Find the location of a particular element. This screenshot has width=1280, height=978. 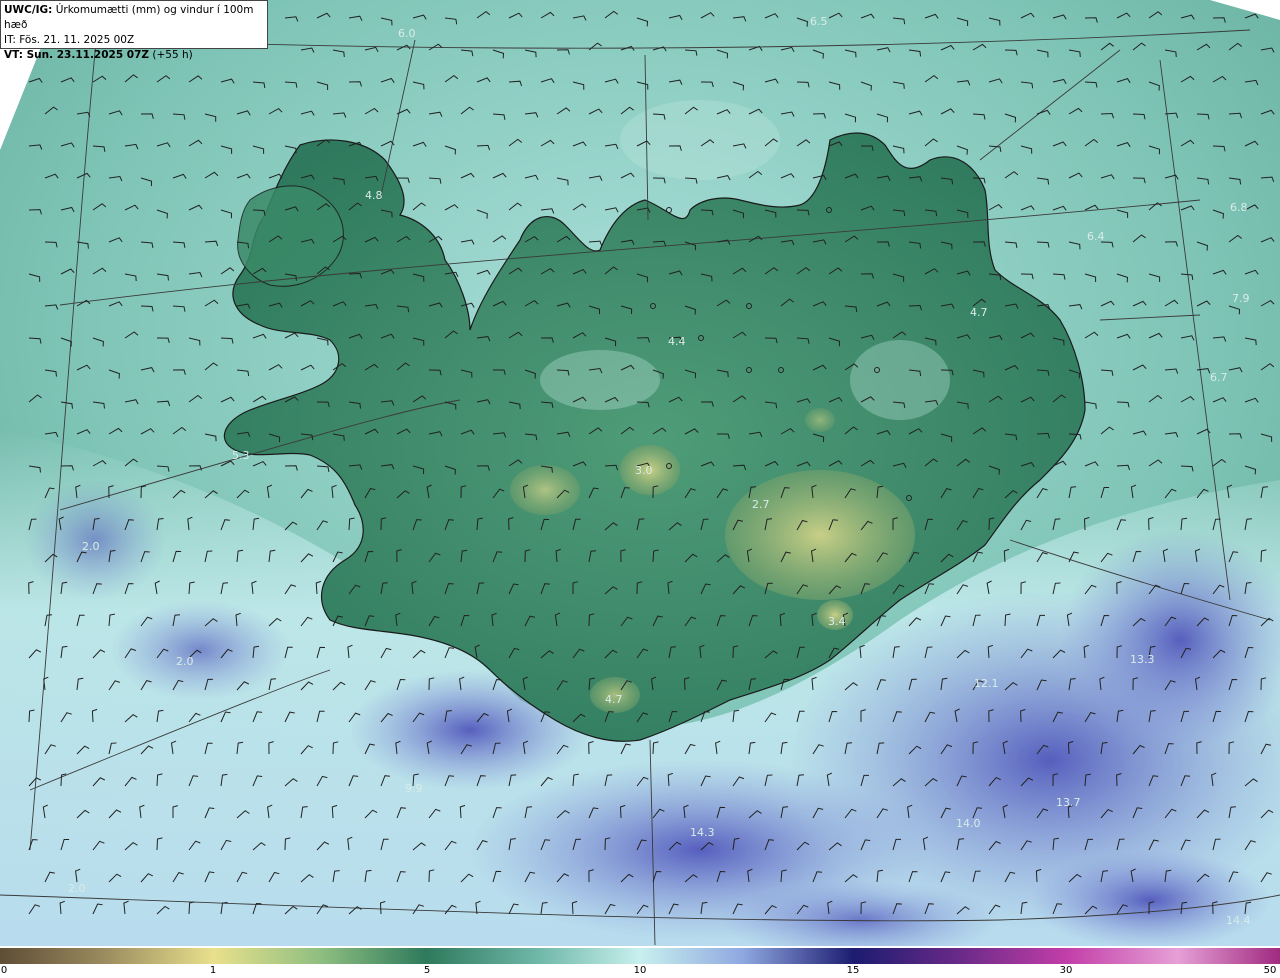

value-label: 3.4 is located at coordinates (837, 621).